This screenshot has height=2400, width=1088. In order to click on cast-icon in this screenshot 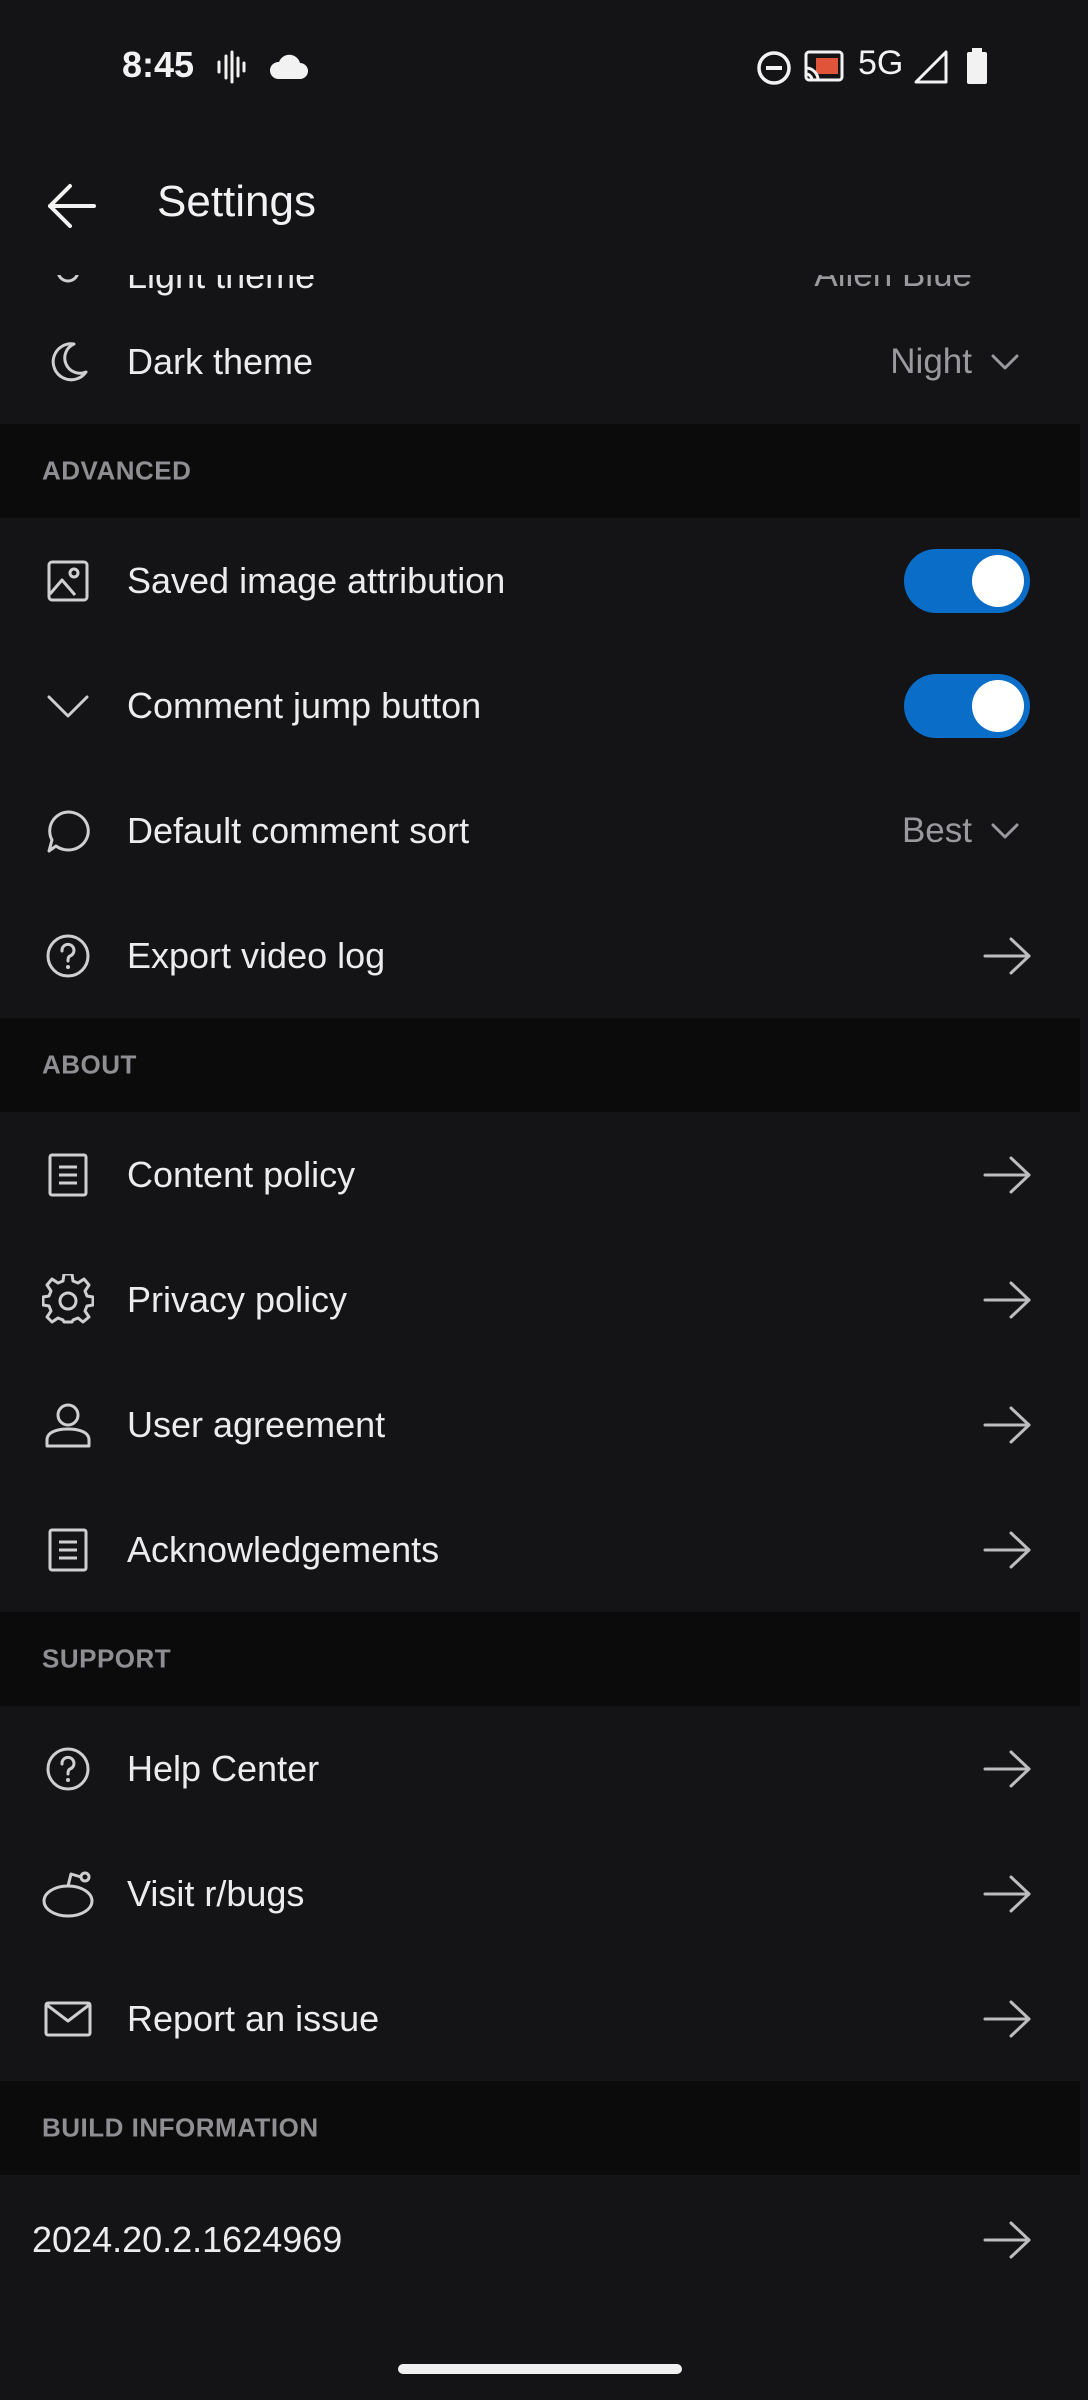, I will do `click(824, 69)`.